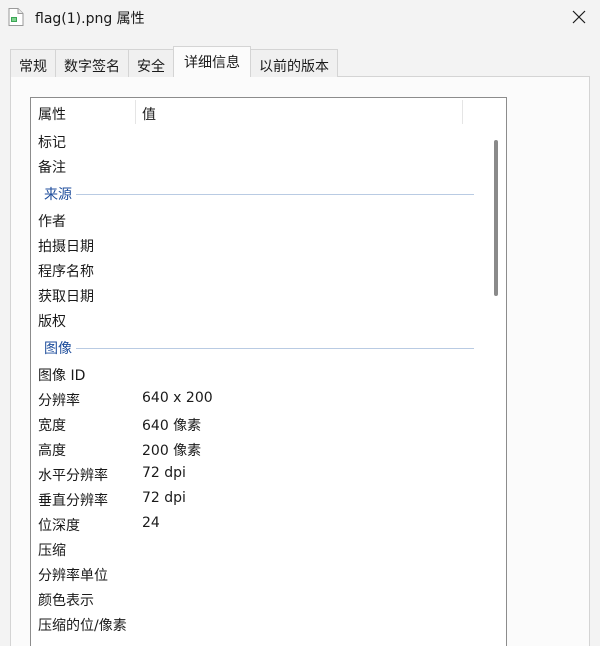  Describe the element at coordinates (496, 218) in the screenshot. I see `vertical-scrollbar-thumb` at that location.